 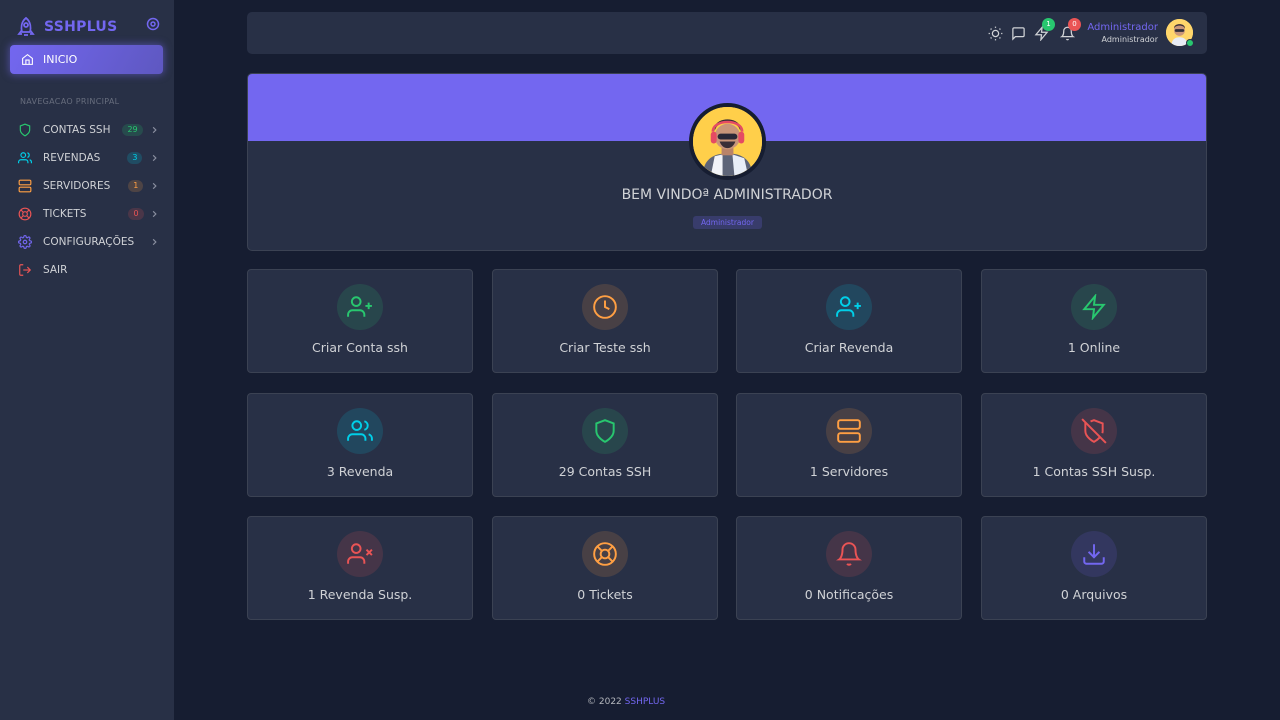 What do you see at coordinates (136, 186) in the screenshot?
I see `count-badge: 1` at bounding box center [136, 186].